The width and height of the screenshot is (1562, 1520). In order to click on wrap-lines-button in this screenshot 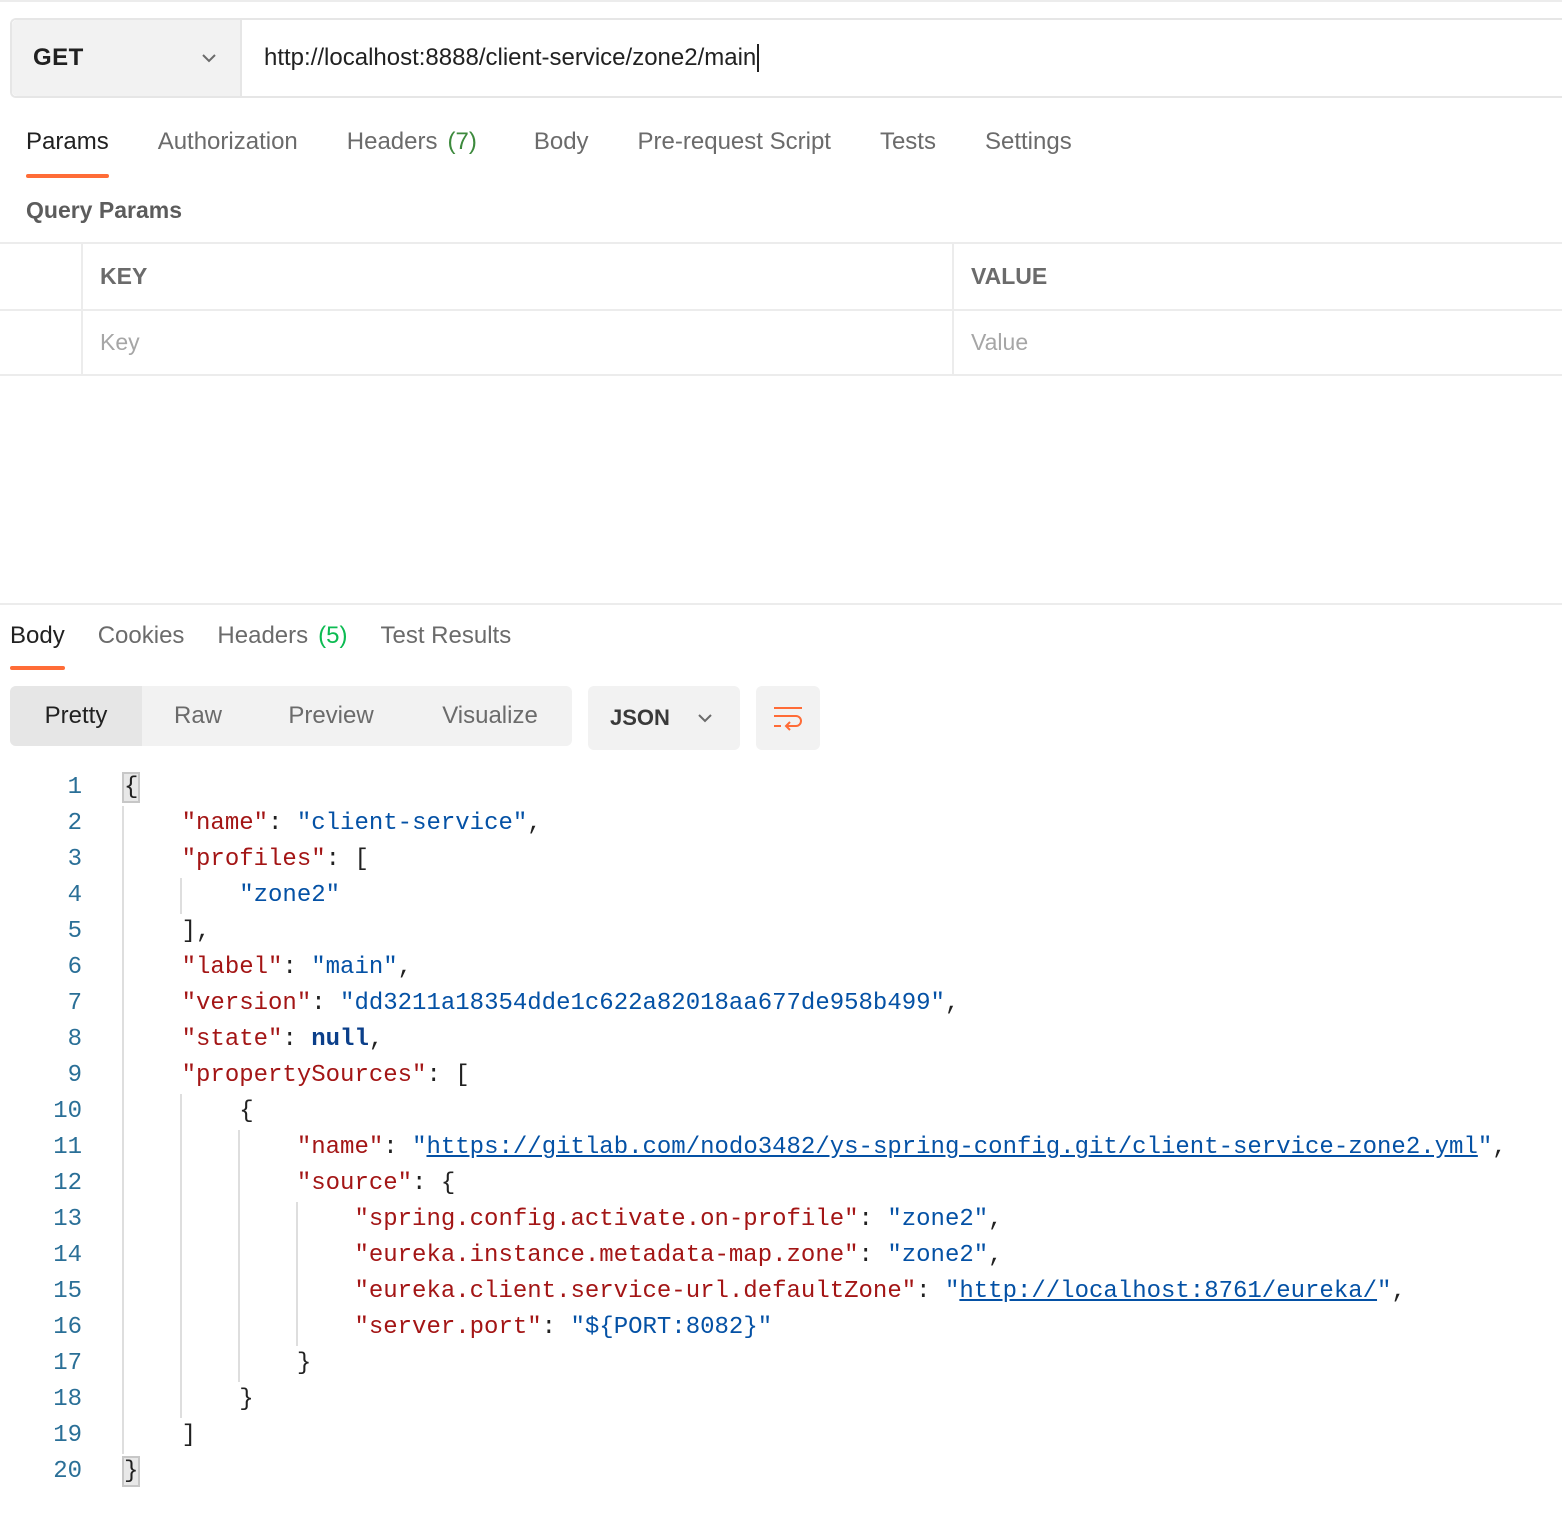, I will do `click(788, 718)`.